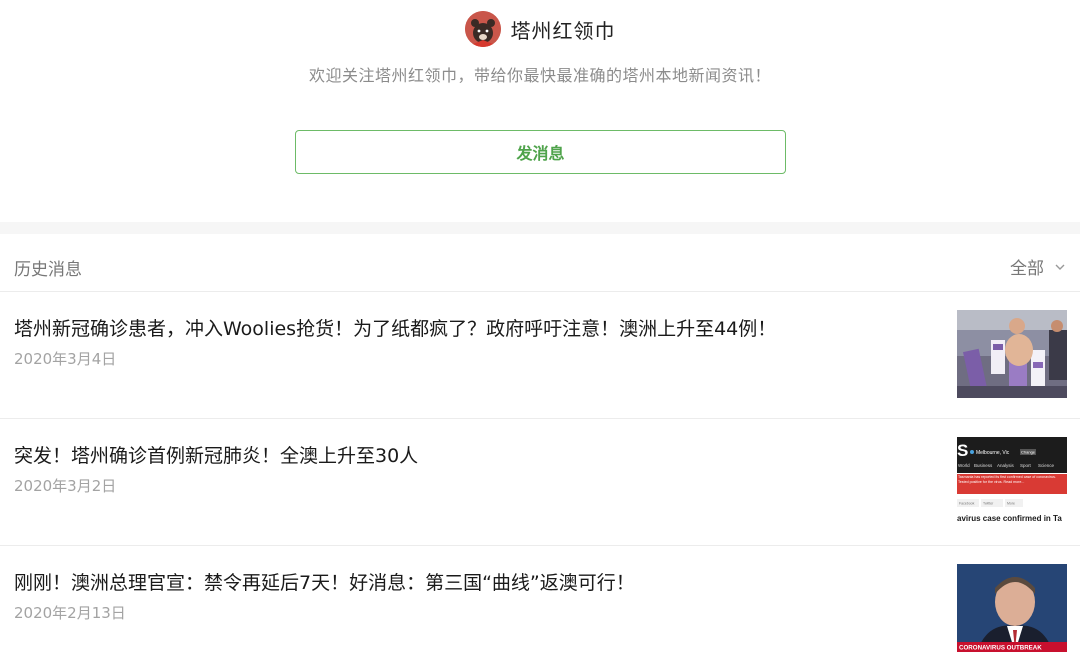 This screenshot has height=660, width=1080. Describe the element at coordinates (1012, 608) in the screenshot. I see `article-thumbnail: CORONAVIRUS OUTBREAK` at that location.